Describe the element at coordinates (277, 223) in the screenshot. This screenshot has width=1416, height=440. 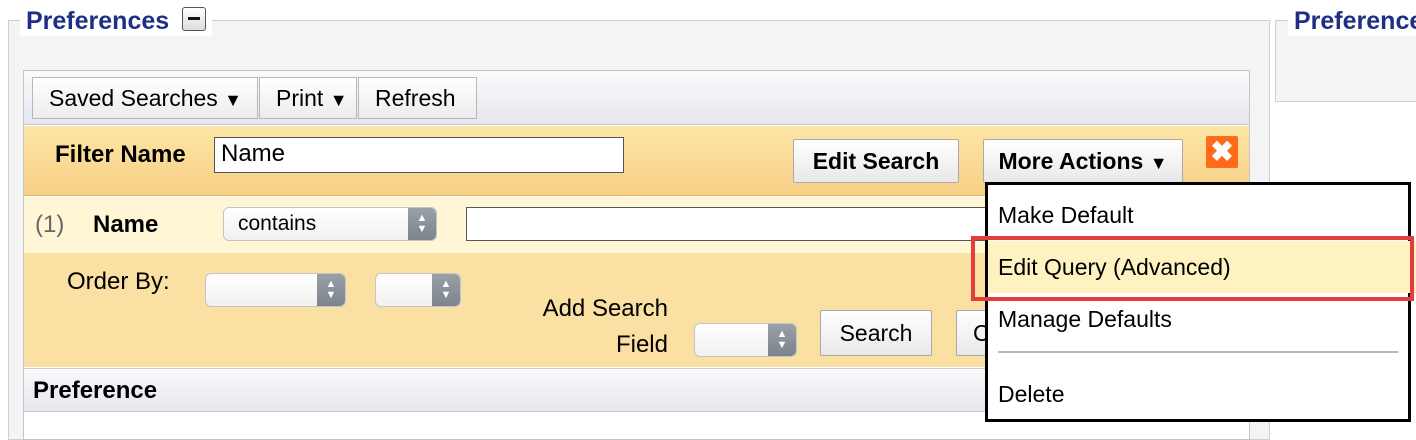
I see `operator-value: contains` at that location.